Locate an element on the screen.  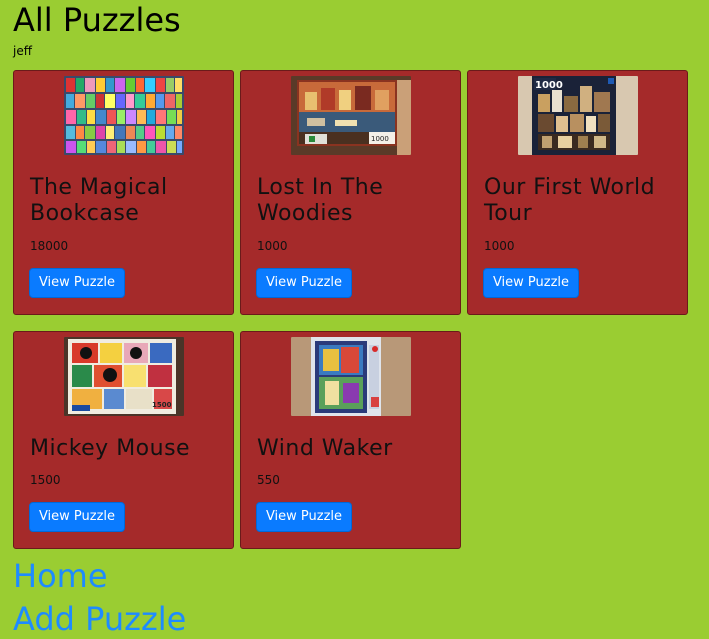
puzzle-image-mickey: 1500 is located at coordinates (124, 376).